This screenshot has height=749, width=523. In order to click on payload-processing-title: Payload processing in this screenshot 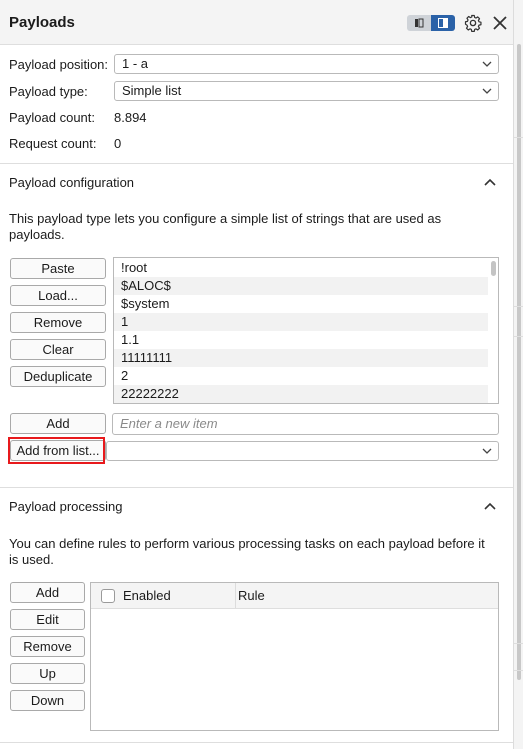, I will do `click(66, 506)`.